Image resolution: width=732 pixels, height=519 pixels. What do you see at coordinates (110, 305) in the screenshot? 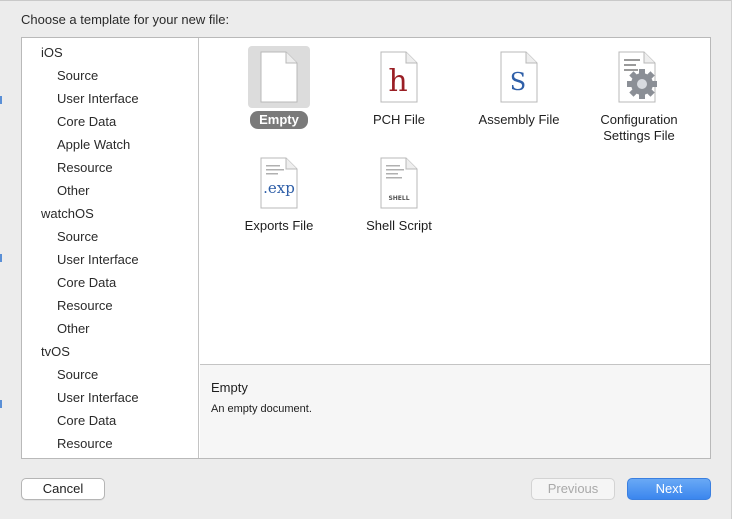
I see `sidebar-item-watchos-resource: Resource` at bounding box center [110, 305].